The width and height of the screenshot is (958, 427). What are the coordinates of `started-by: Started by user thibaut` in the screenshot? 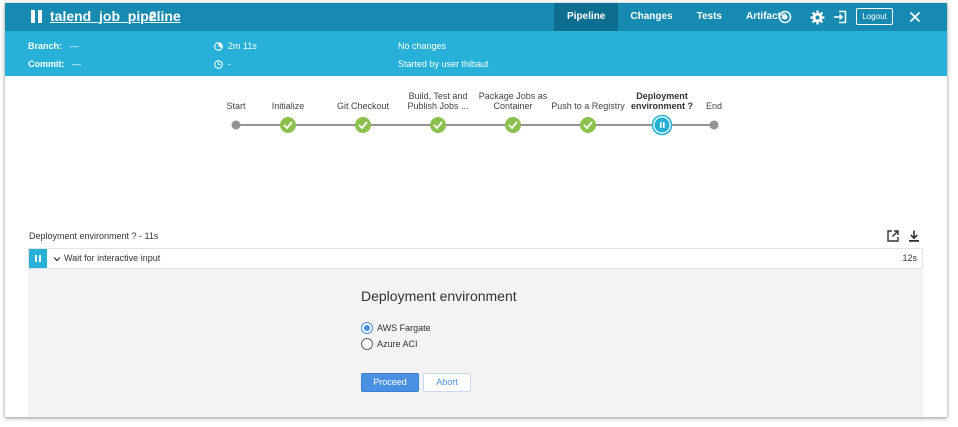 It's located at (443, 64).